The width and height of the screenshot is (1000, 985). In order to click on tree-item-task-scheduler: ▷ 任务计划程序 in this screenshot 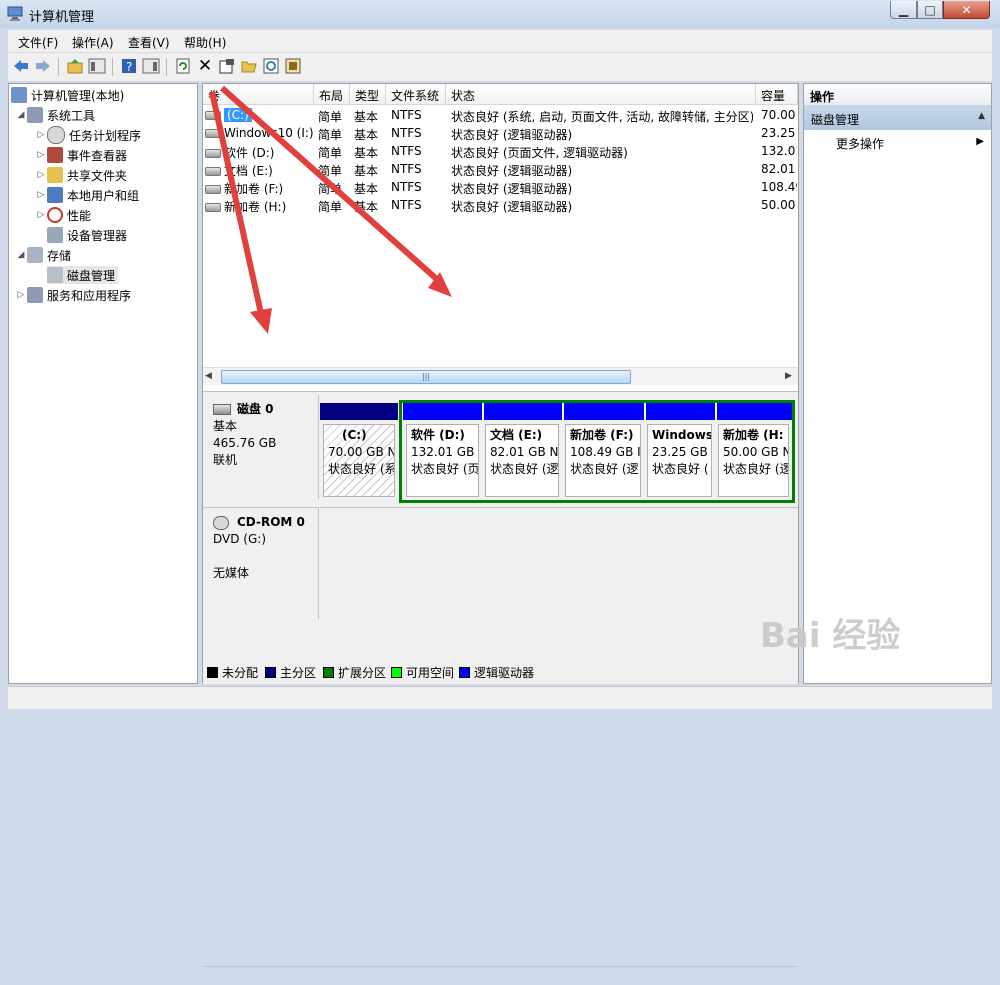, I will do `click(88, 135)`.